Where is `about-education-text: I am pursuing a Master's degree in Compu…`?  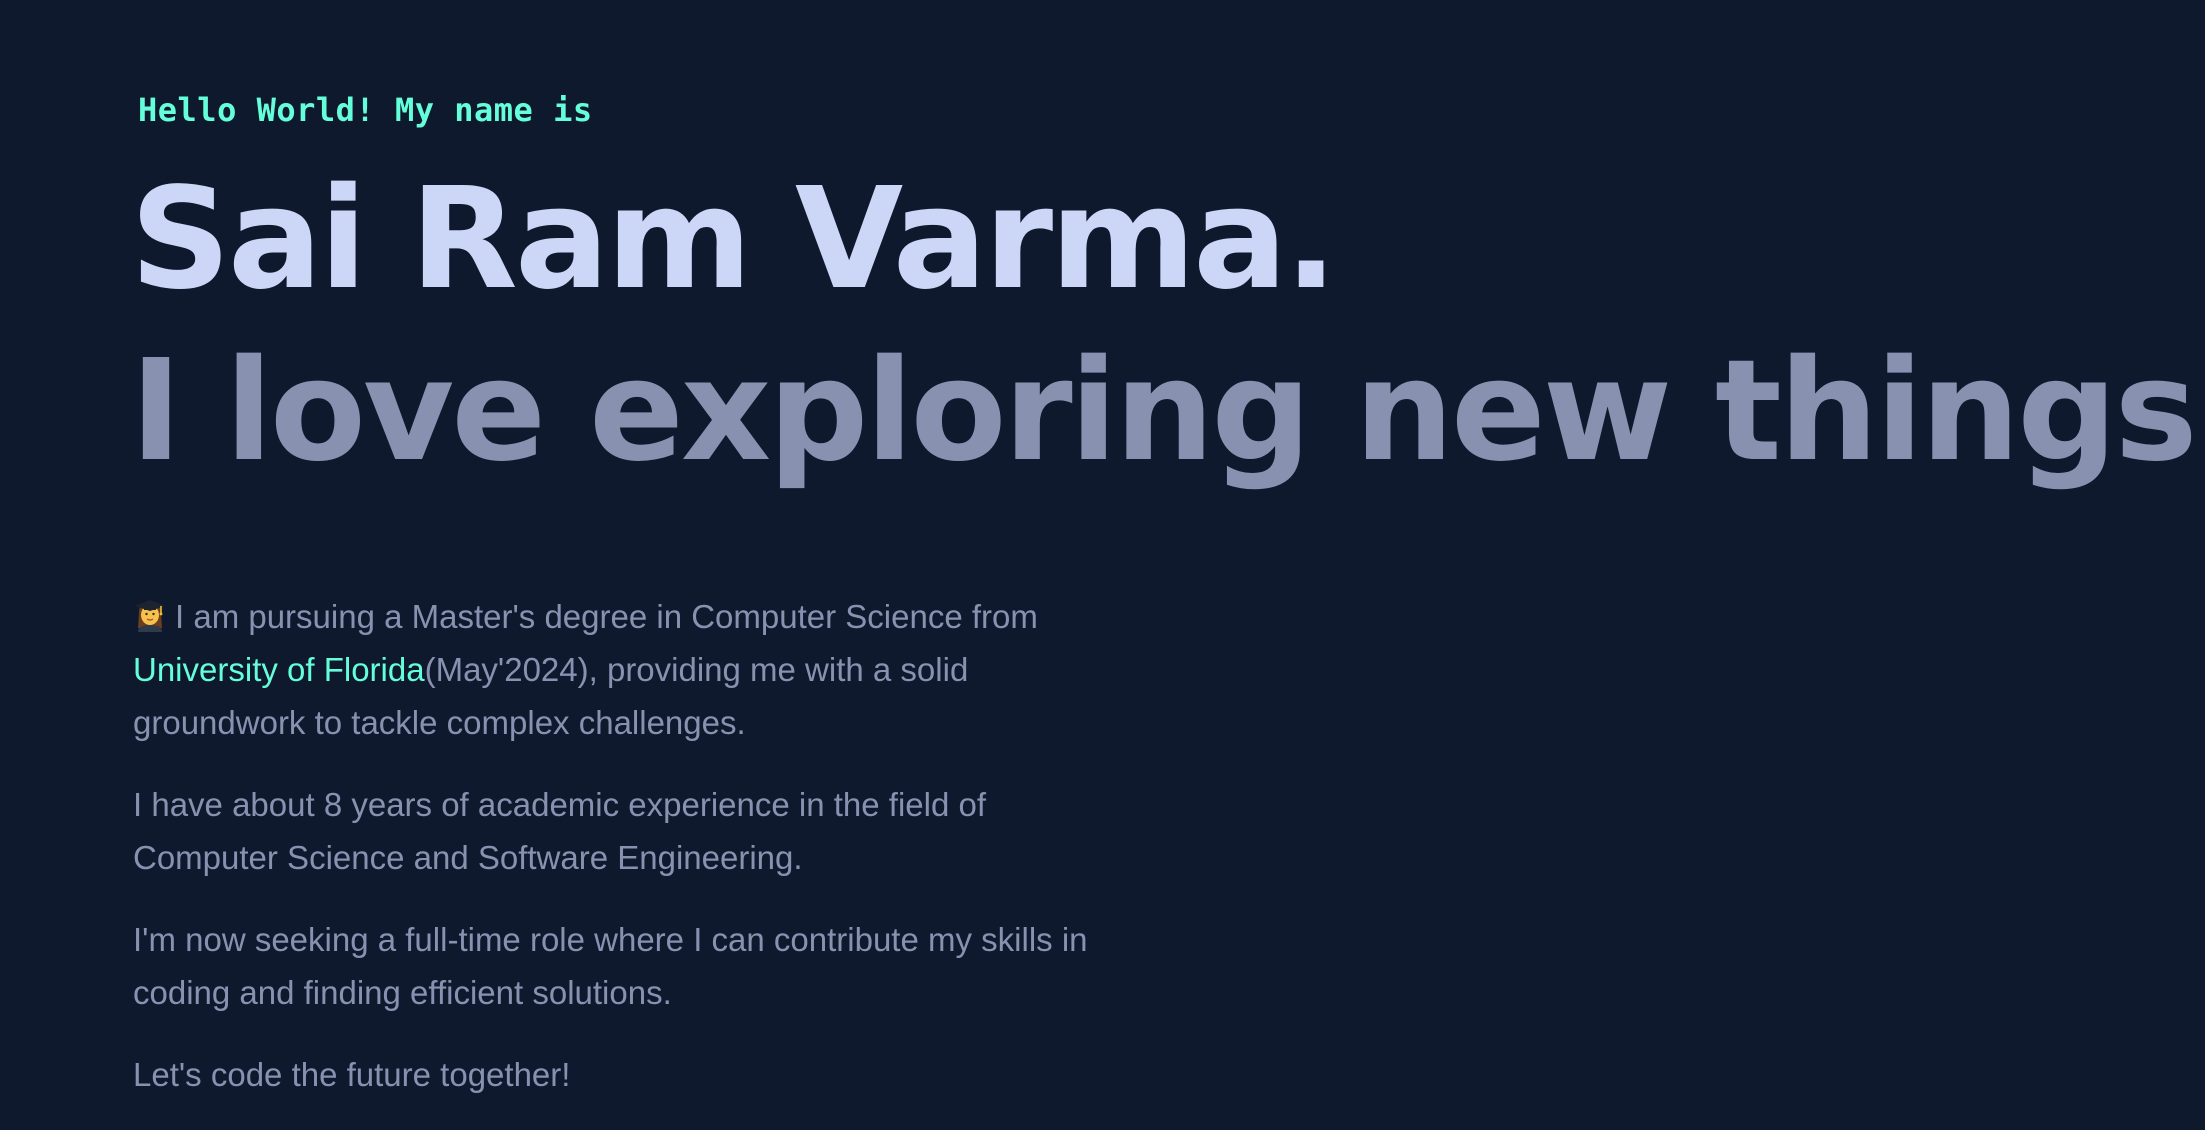
about-education-text: I am pursuing a Master's degree in Compu… is located at coordinates (606, 616).